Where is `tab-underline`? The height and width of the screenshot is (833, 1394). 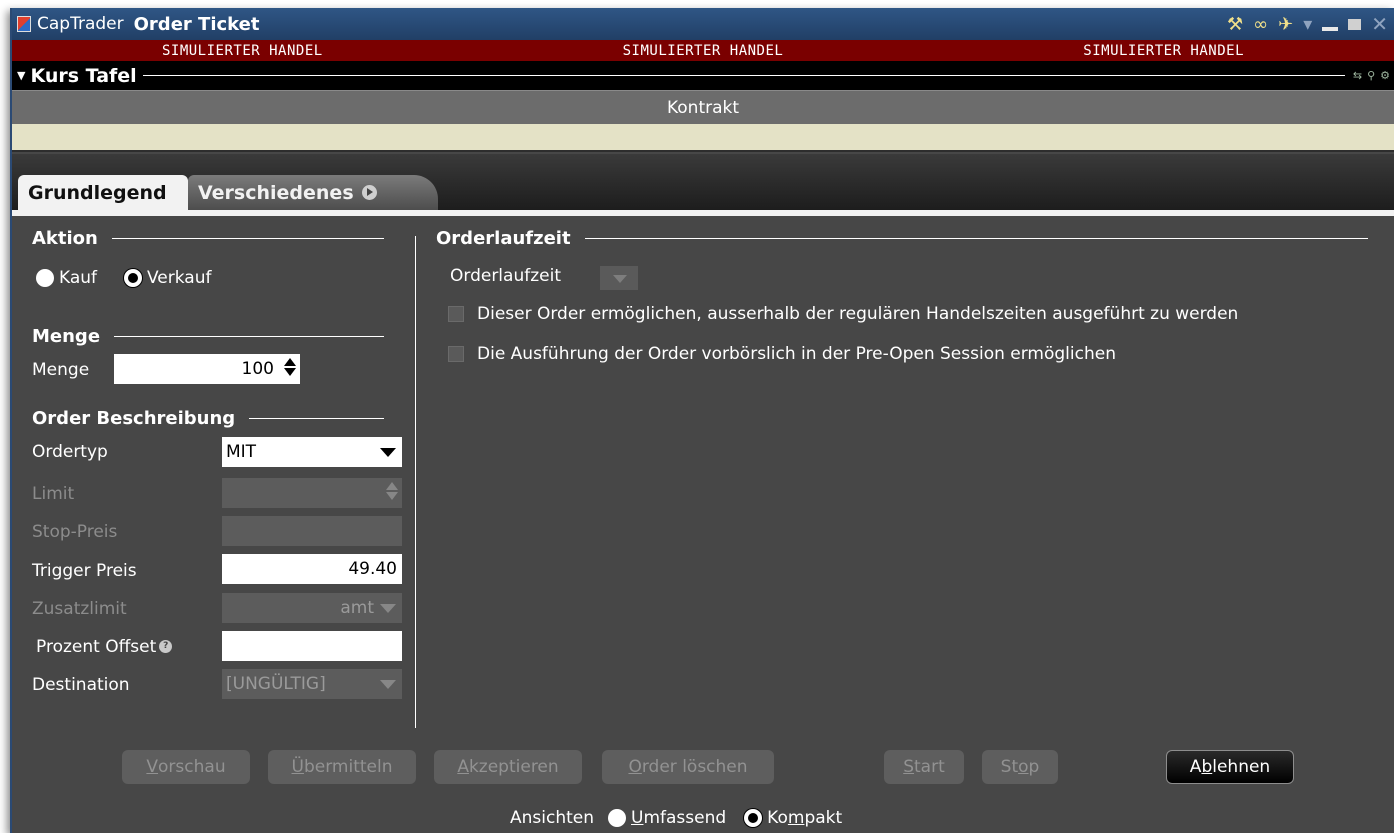 tab-underline is located at coordinates (703, 213).